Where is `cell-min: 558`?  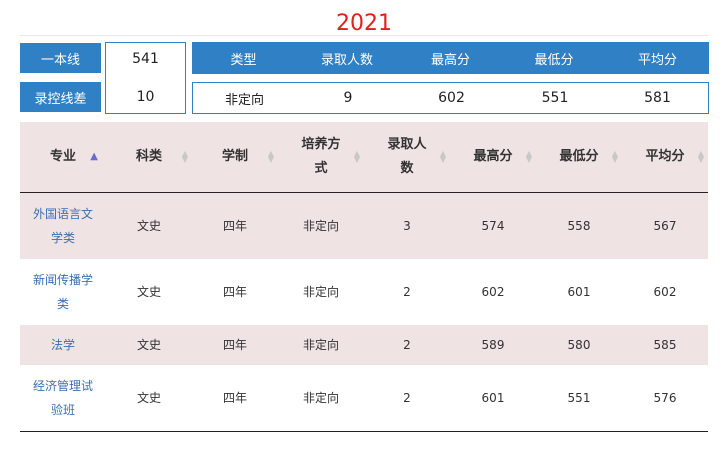 cell-min: 558 is located at coordinates (579, 226).